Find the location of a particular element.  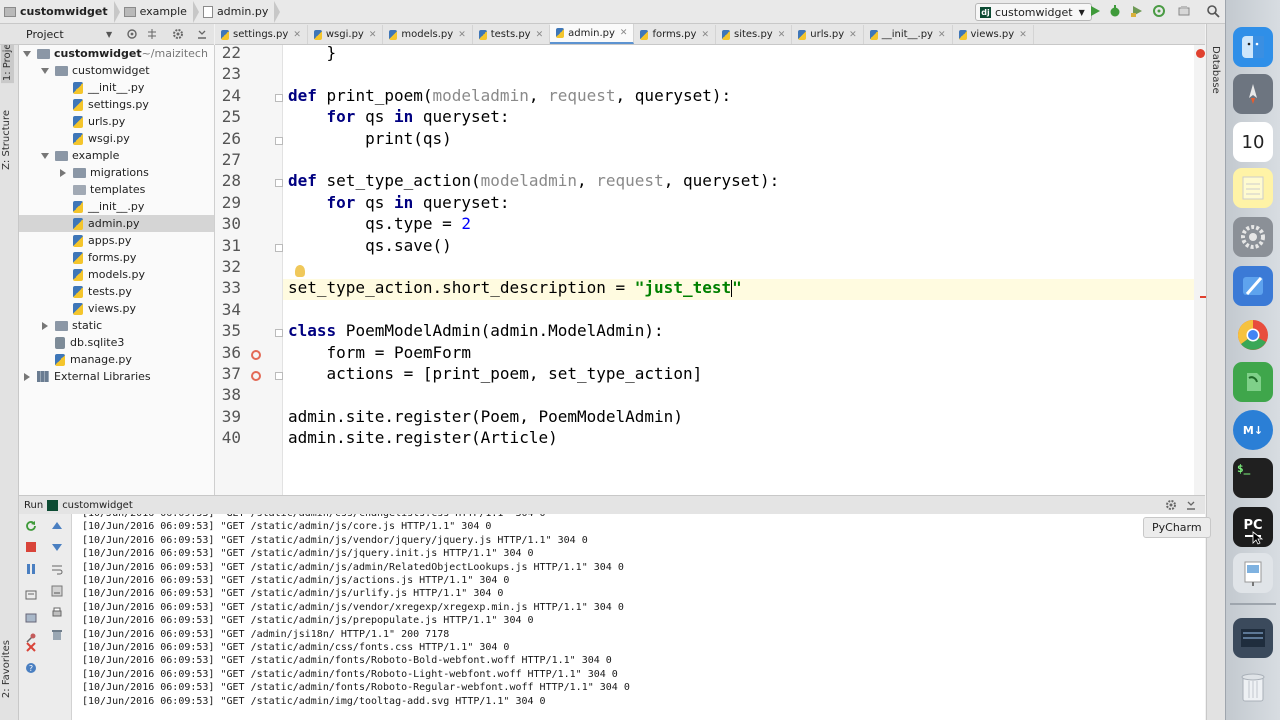

editor-tab: urls.py ✕ is located at coordinates (828, 34).